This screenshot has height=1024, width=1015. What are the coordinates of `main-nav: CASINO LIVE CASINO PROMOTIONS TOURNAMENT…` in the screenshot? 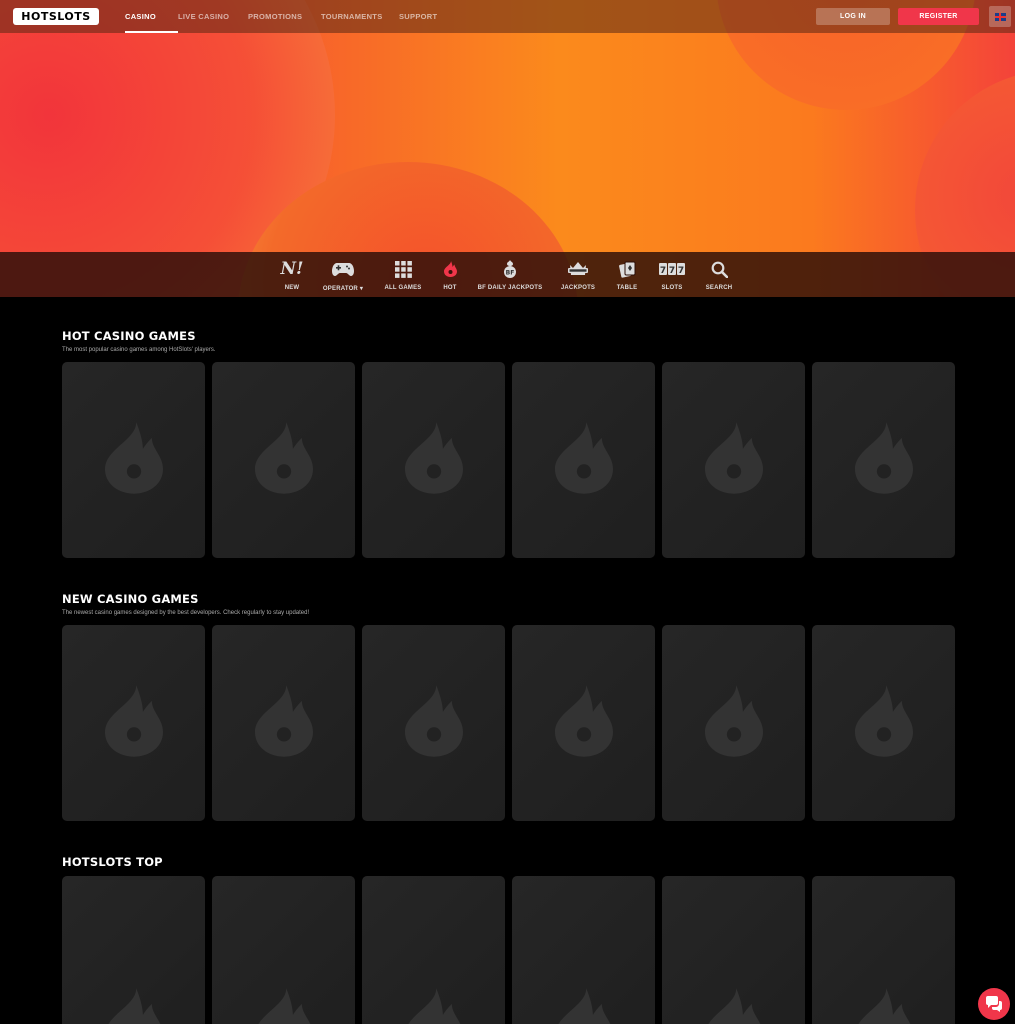 It's located at (292, 16).